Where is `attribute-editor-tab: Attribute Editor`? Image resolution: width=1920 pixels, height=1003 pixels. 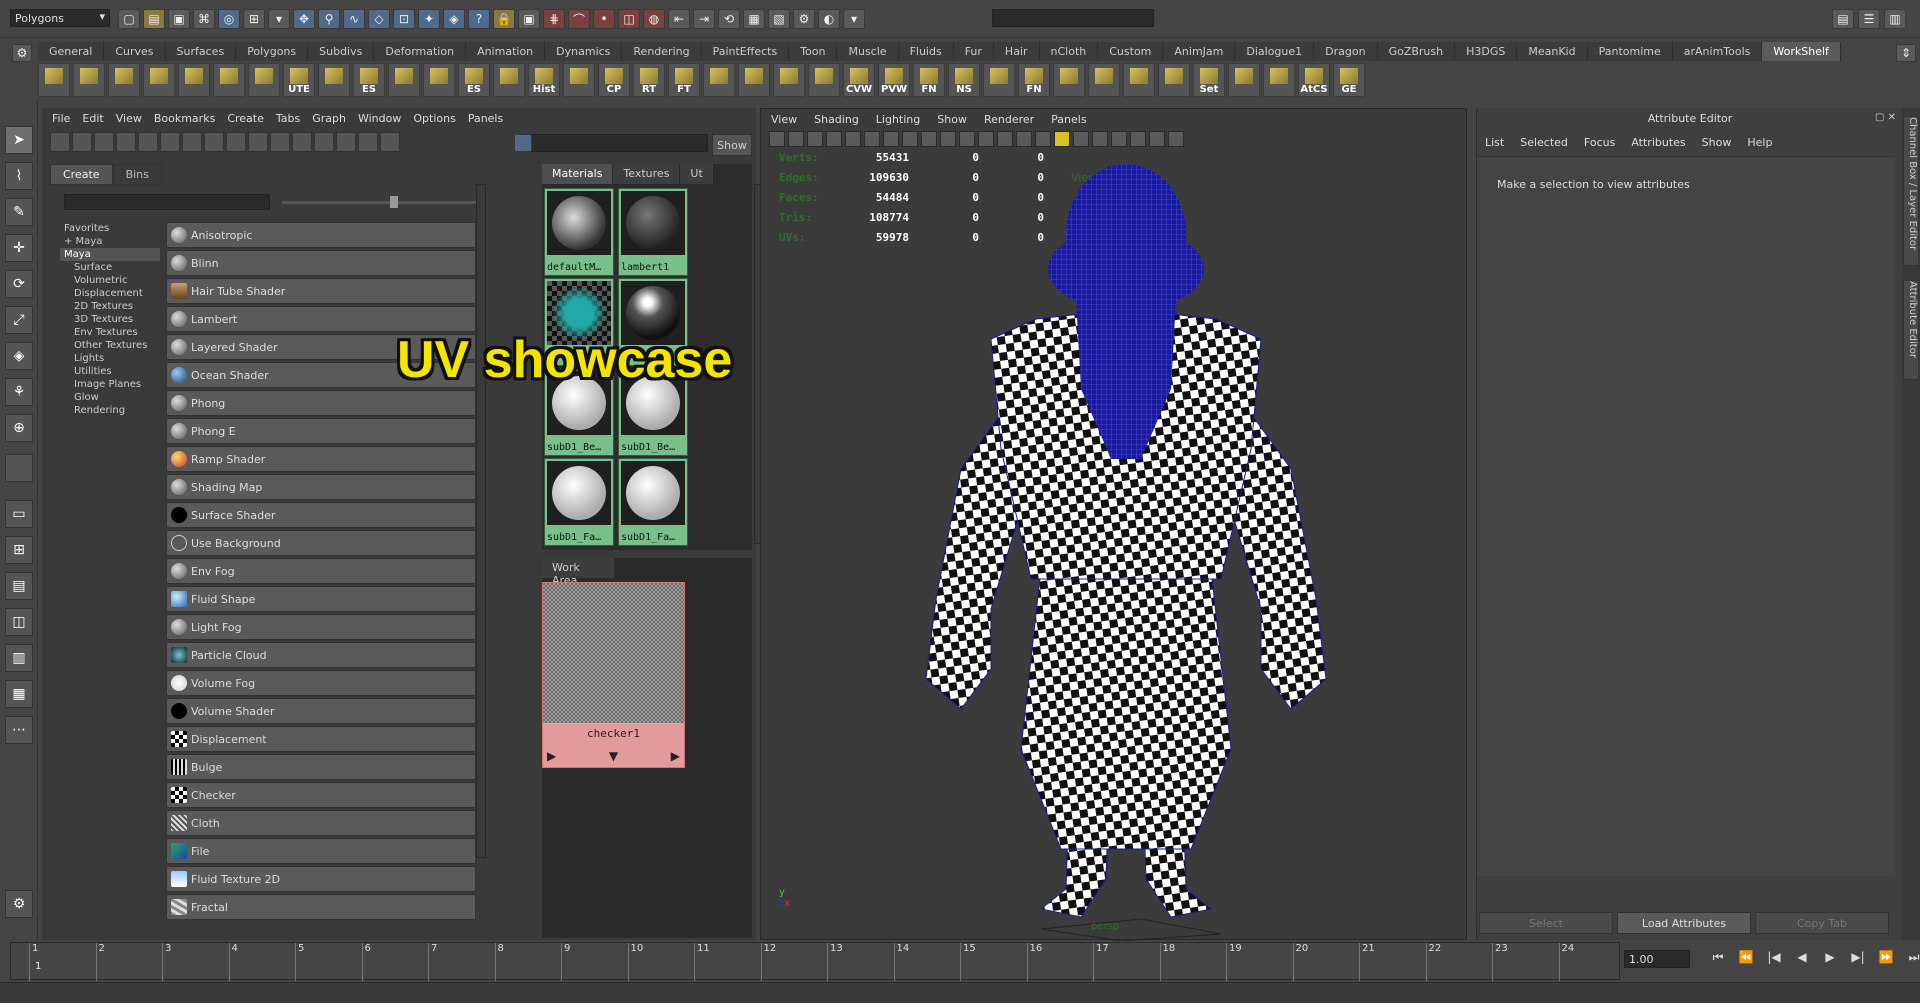 attribute-editor-tab: Attribute Editor is located at coordinates (1911, 330).